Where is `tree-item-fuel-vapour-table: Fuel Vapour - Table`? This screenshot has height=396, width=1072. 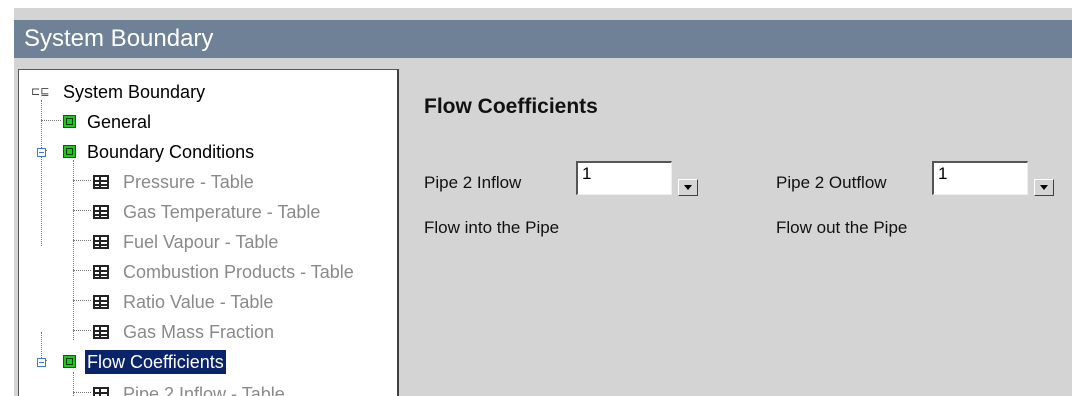 tree-item-fuel-vapour-table: Fuel Vapour - Table is located at coordinates (243, 242).